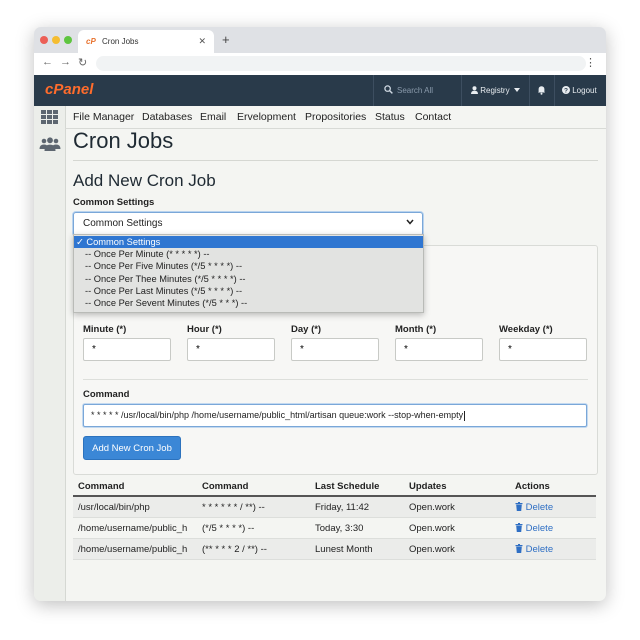 This screenshot has width=640, height=640. Describe the element at coordinates (50, 353) in the screenshot. I see `sidebar` at that location.